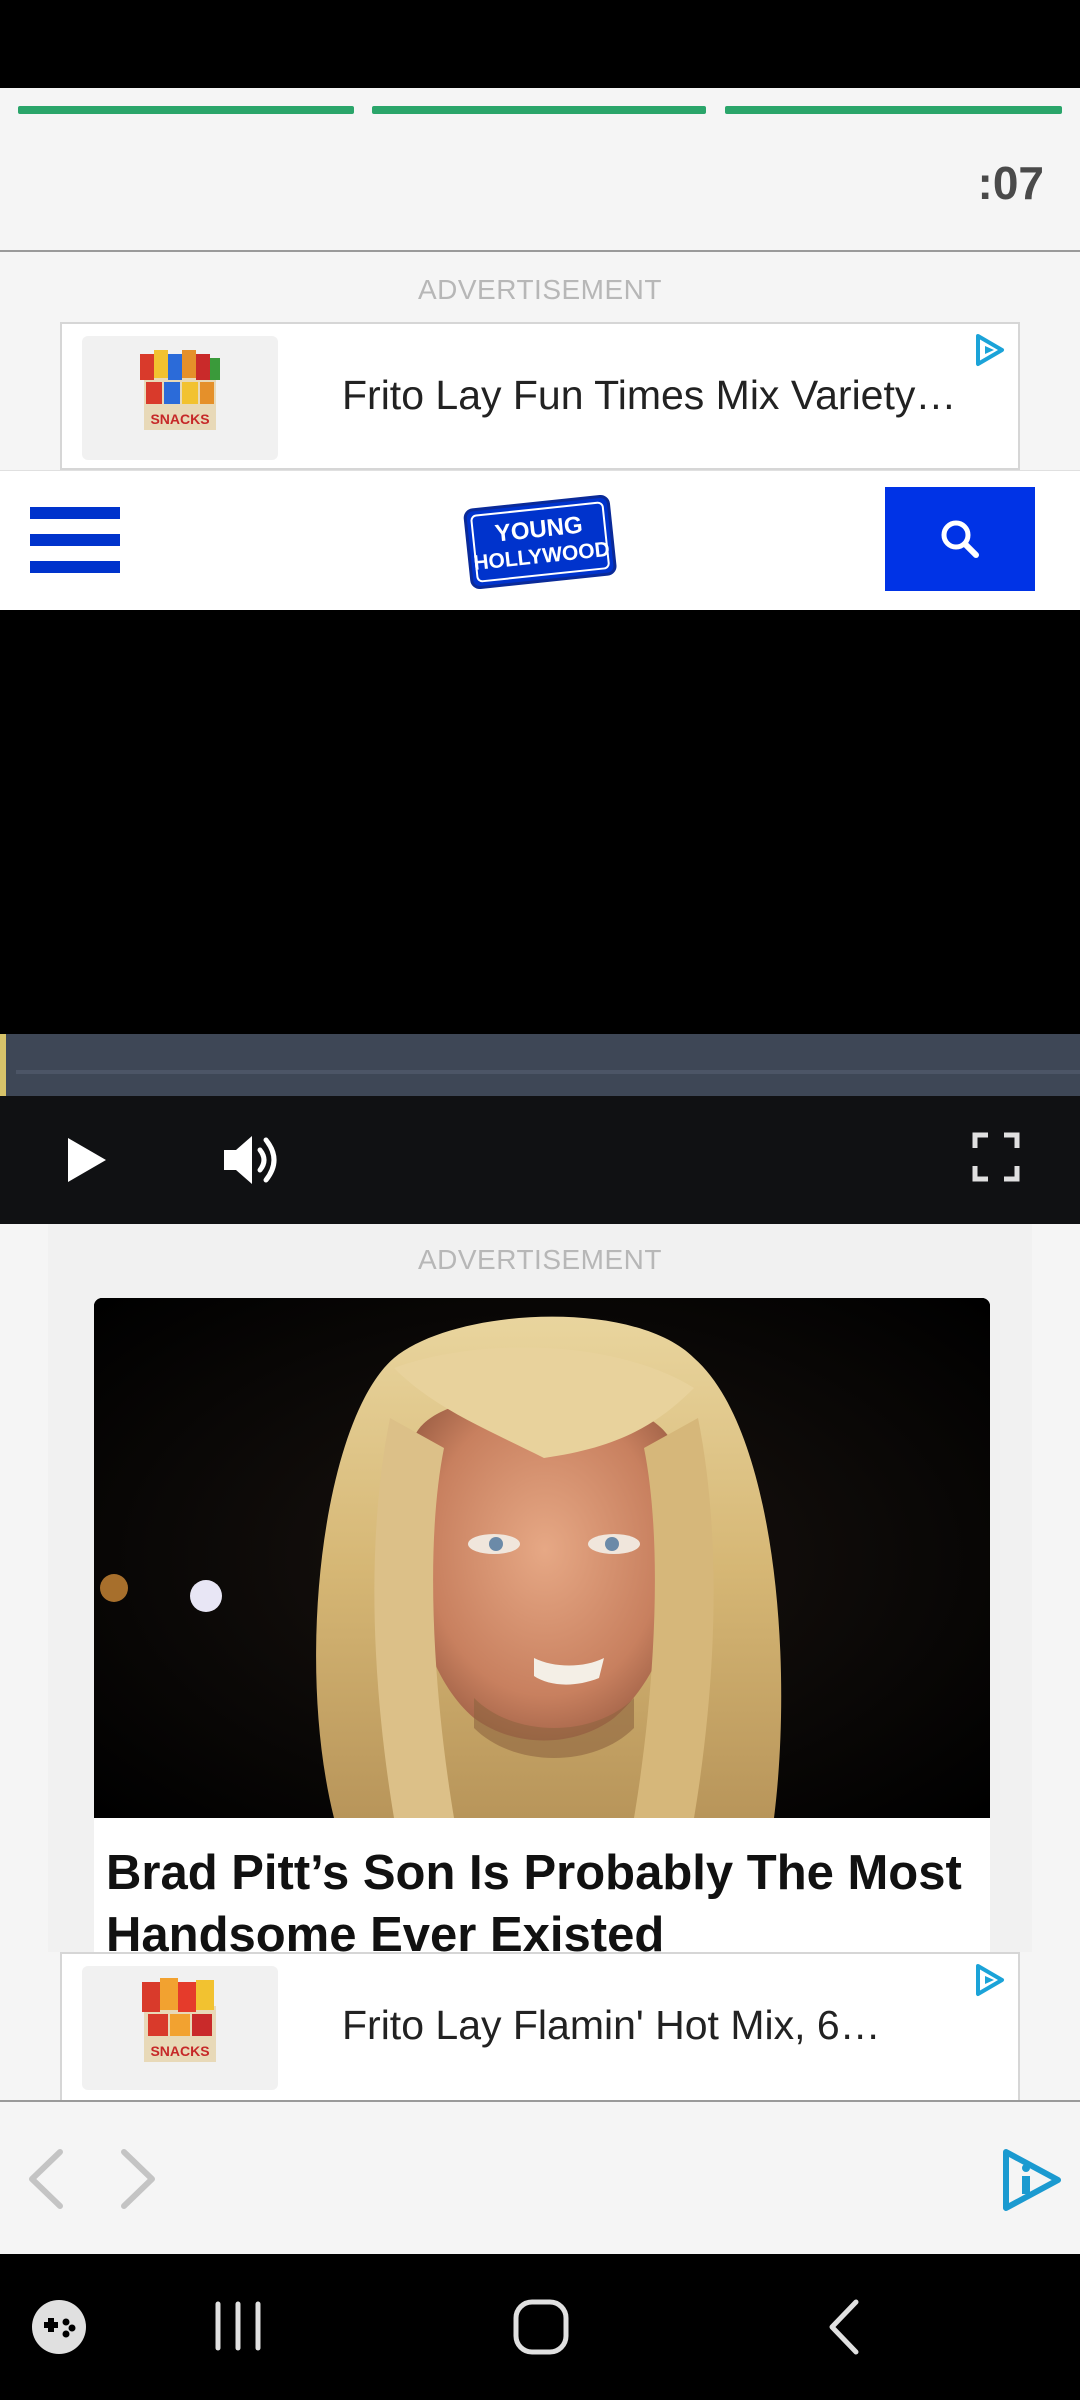 The height and width of the screenshot is (2400, 1080). Describe the element at coordinates (1010, 183) in the screenshot. I see `countdown-timer: :07` at that location.